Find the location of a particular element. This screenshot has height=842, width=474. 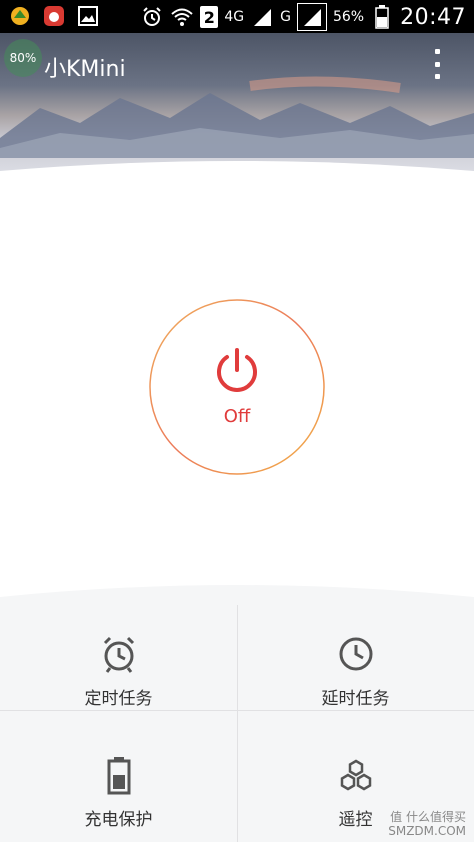

power-state-label: Off is located at coordinates (237, 416).